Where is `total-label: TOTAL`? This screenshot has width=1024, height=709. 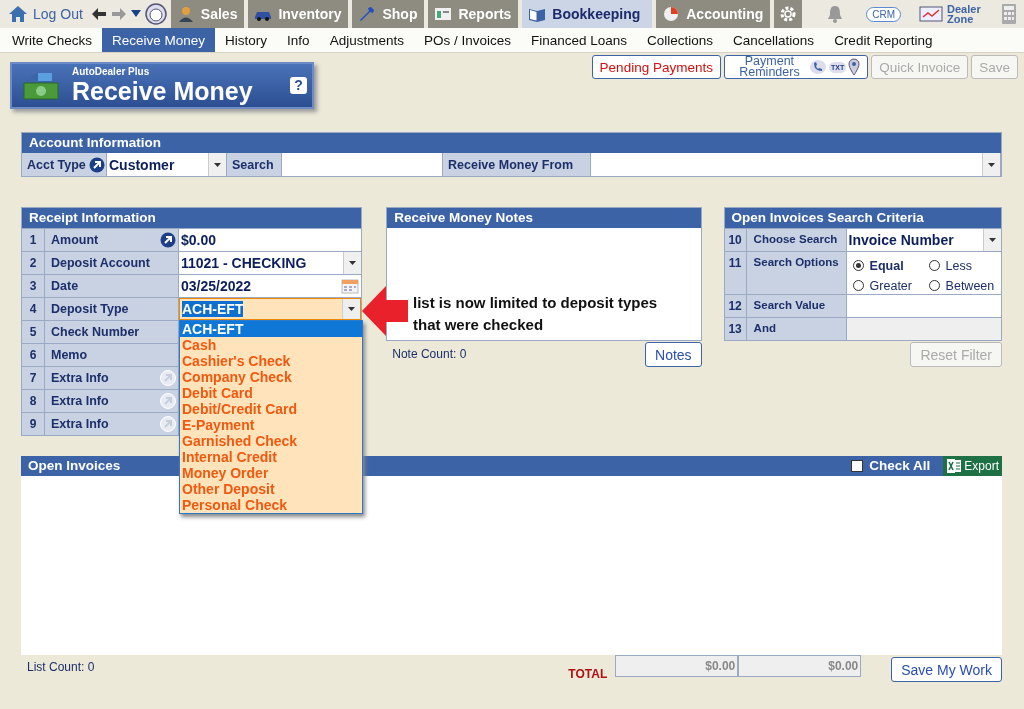 total-label: TOTAL is located at coordinates (588, 674).